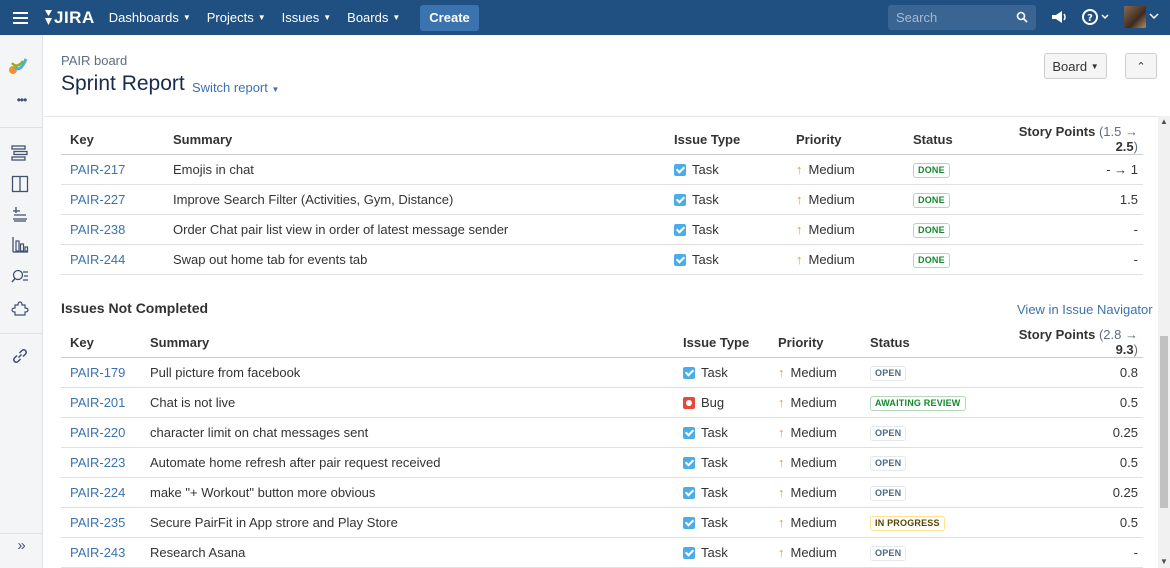 This screenshot has height=568, width=1170. Describe the element at coordinates (21, 545) in the screenshot. I see `expand-sidebar-icon: »` at that location.